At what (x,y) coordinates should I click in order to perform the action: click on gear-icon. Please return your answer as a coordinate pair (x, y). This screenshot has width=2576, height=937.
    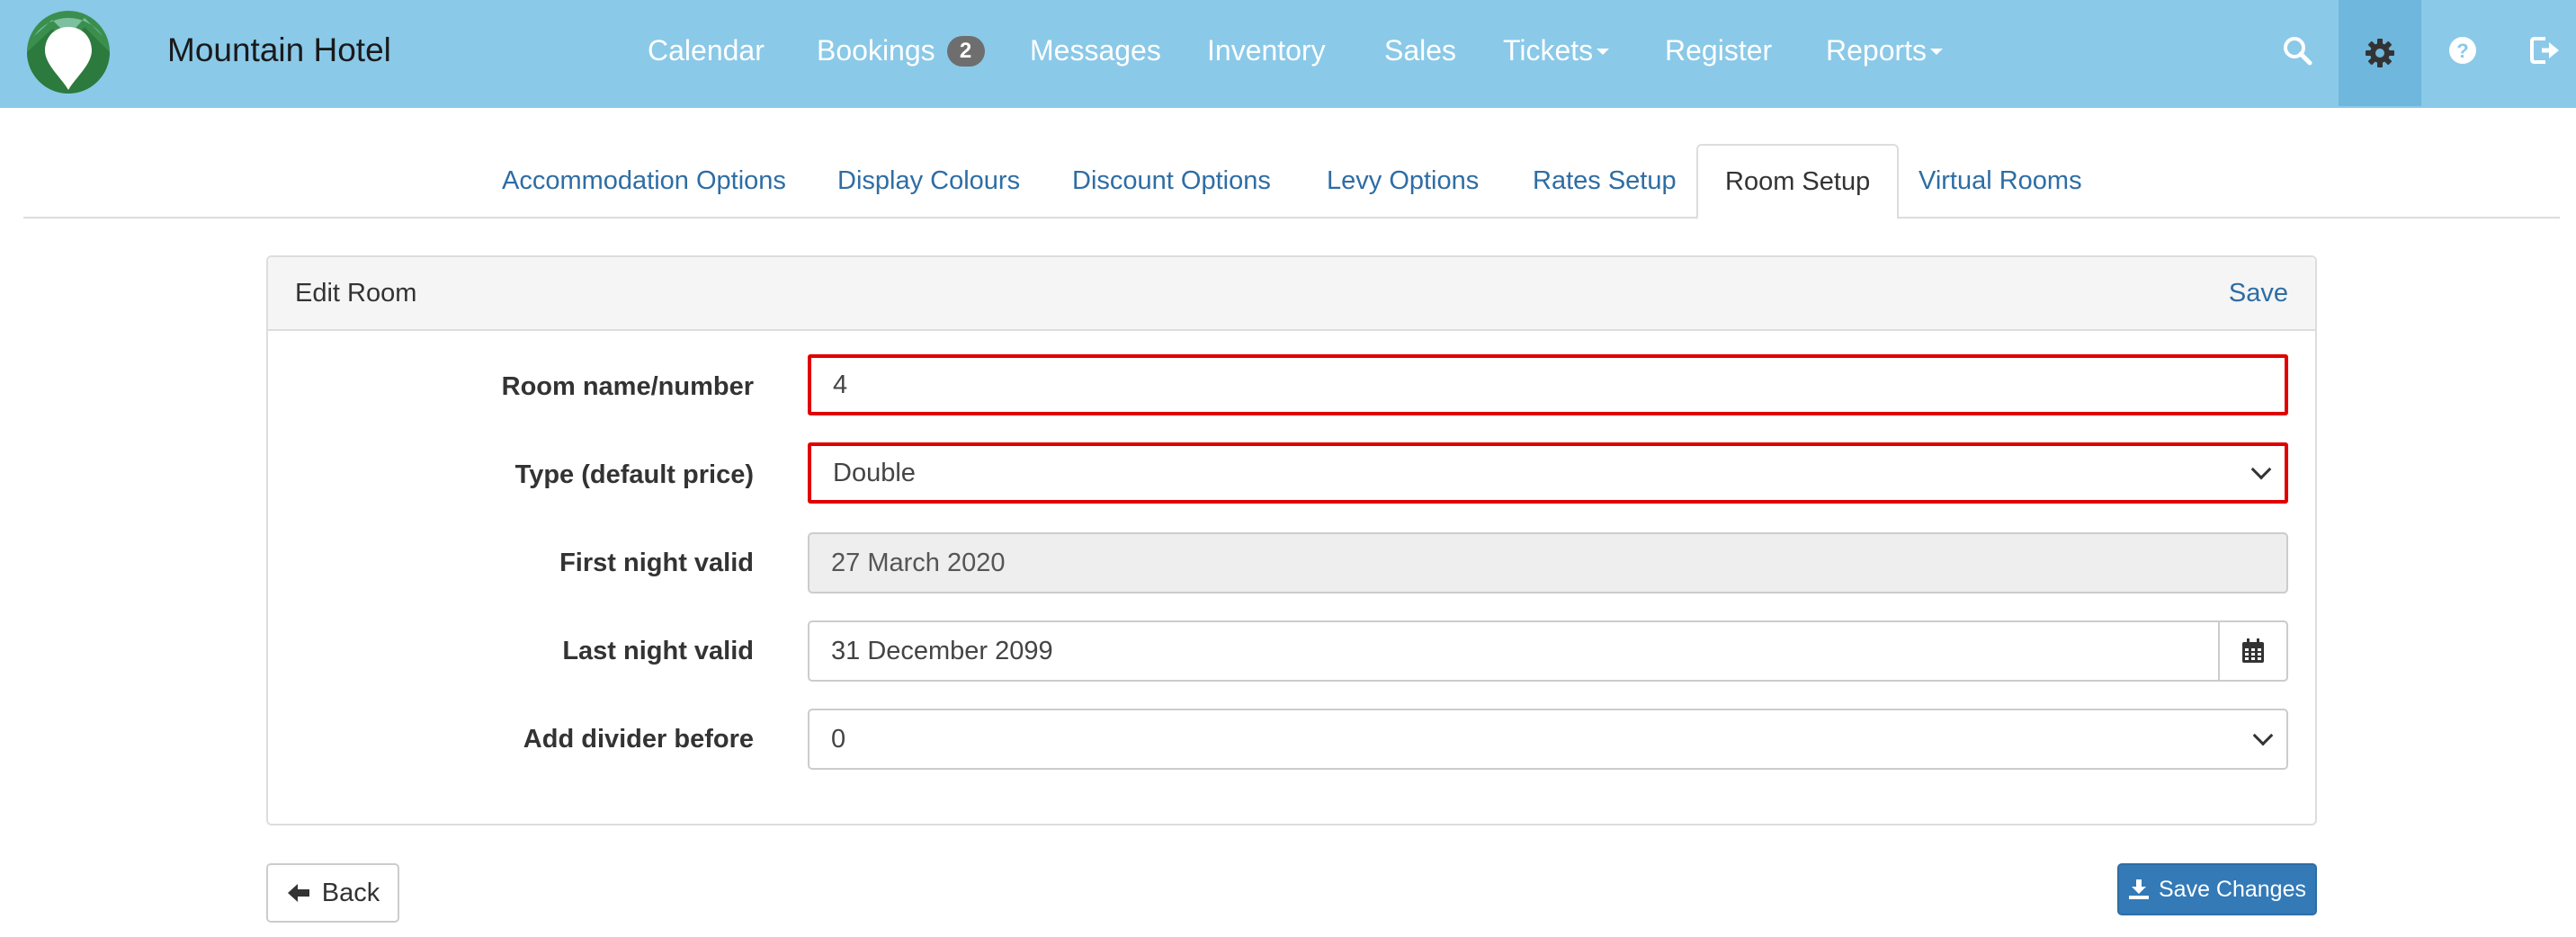
    Looking at the image, I should click on (2380, 53).